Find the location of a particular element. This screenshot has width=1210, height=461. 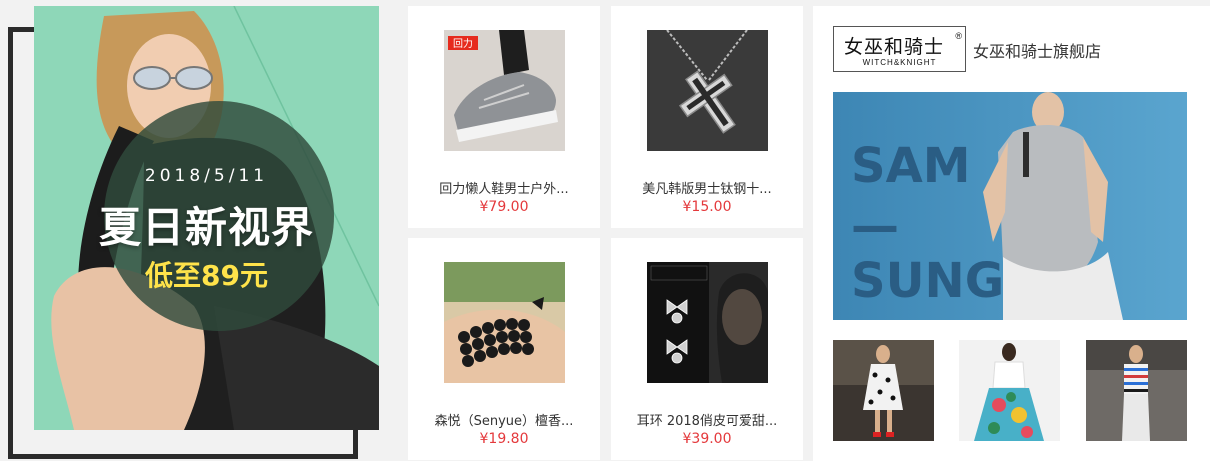

floral-skirt-image is located at coordinates (1009, 390).